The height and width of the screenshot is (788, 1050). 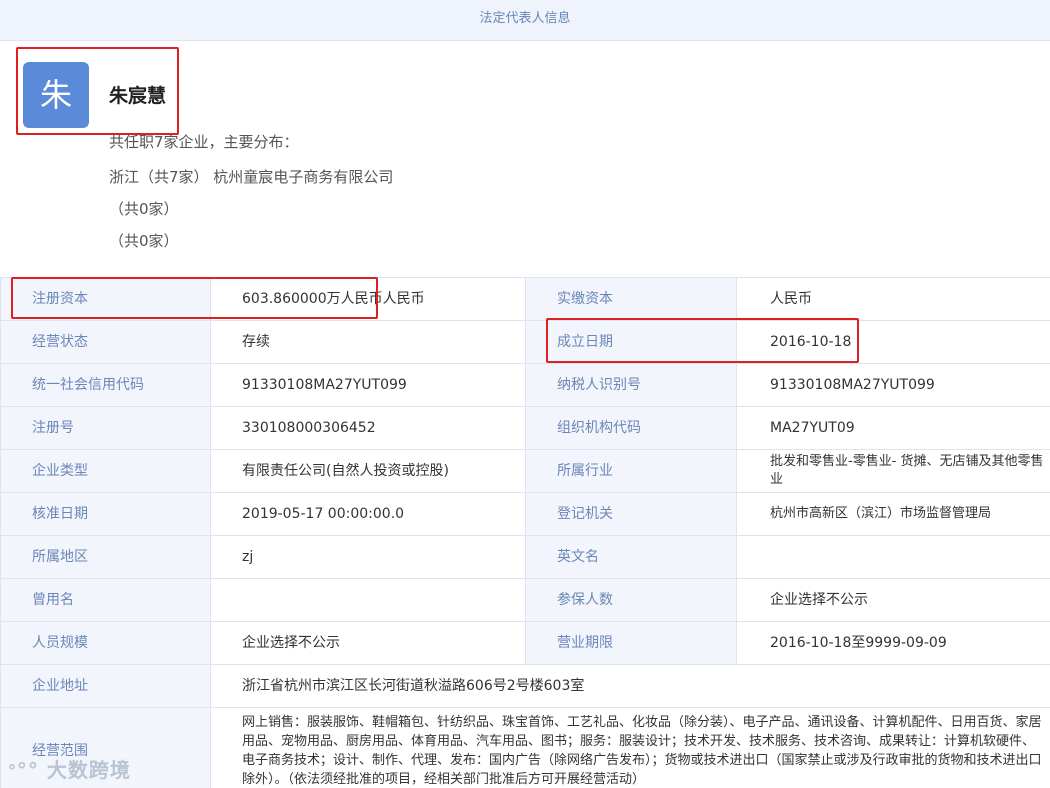 What do you see at coordinates (893, 299) in the screenshot?
I see `field-value: 人民币` at bounding box center [893, 299].